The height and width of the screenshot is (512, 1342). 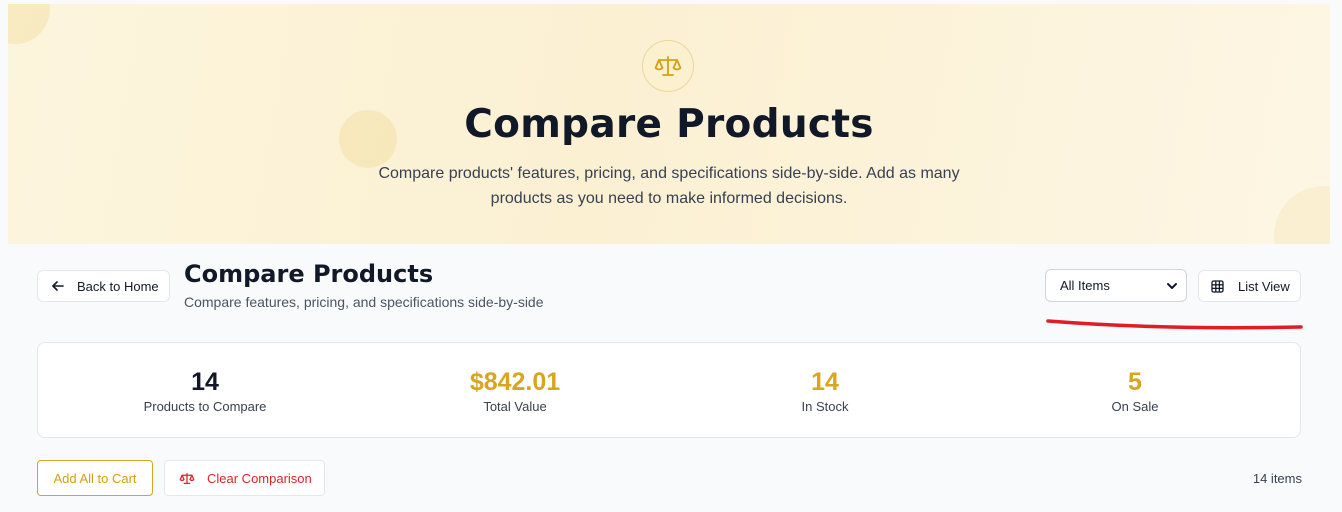 What do you see at coordinates (58, 286) in the screenshot?
I see `arrow-left-icon` at bounding box center [58, 286].